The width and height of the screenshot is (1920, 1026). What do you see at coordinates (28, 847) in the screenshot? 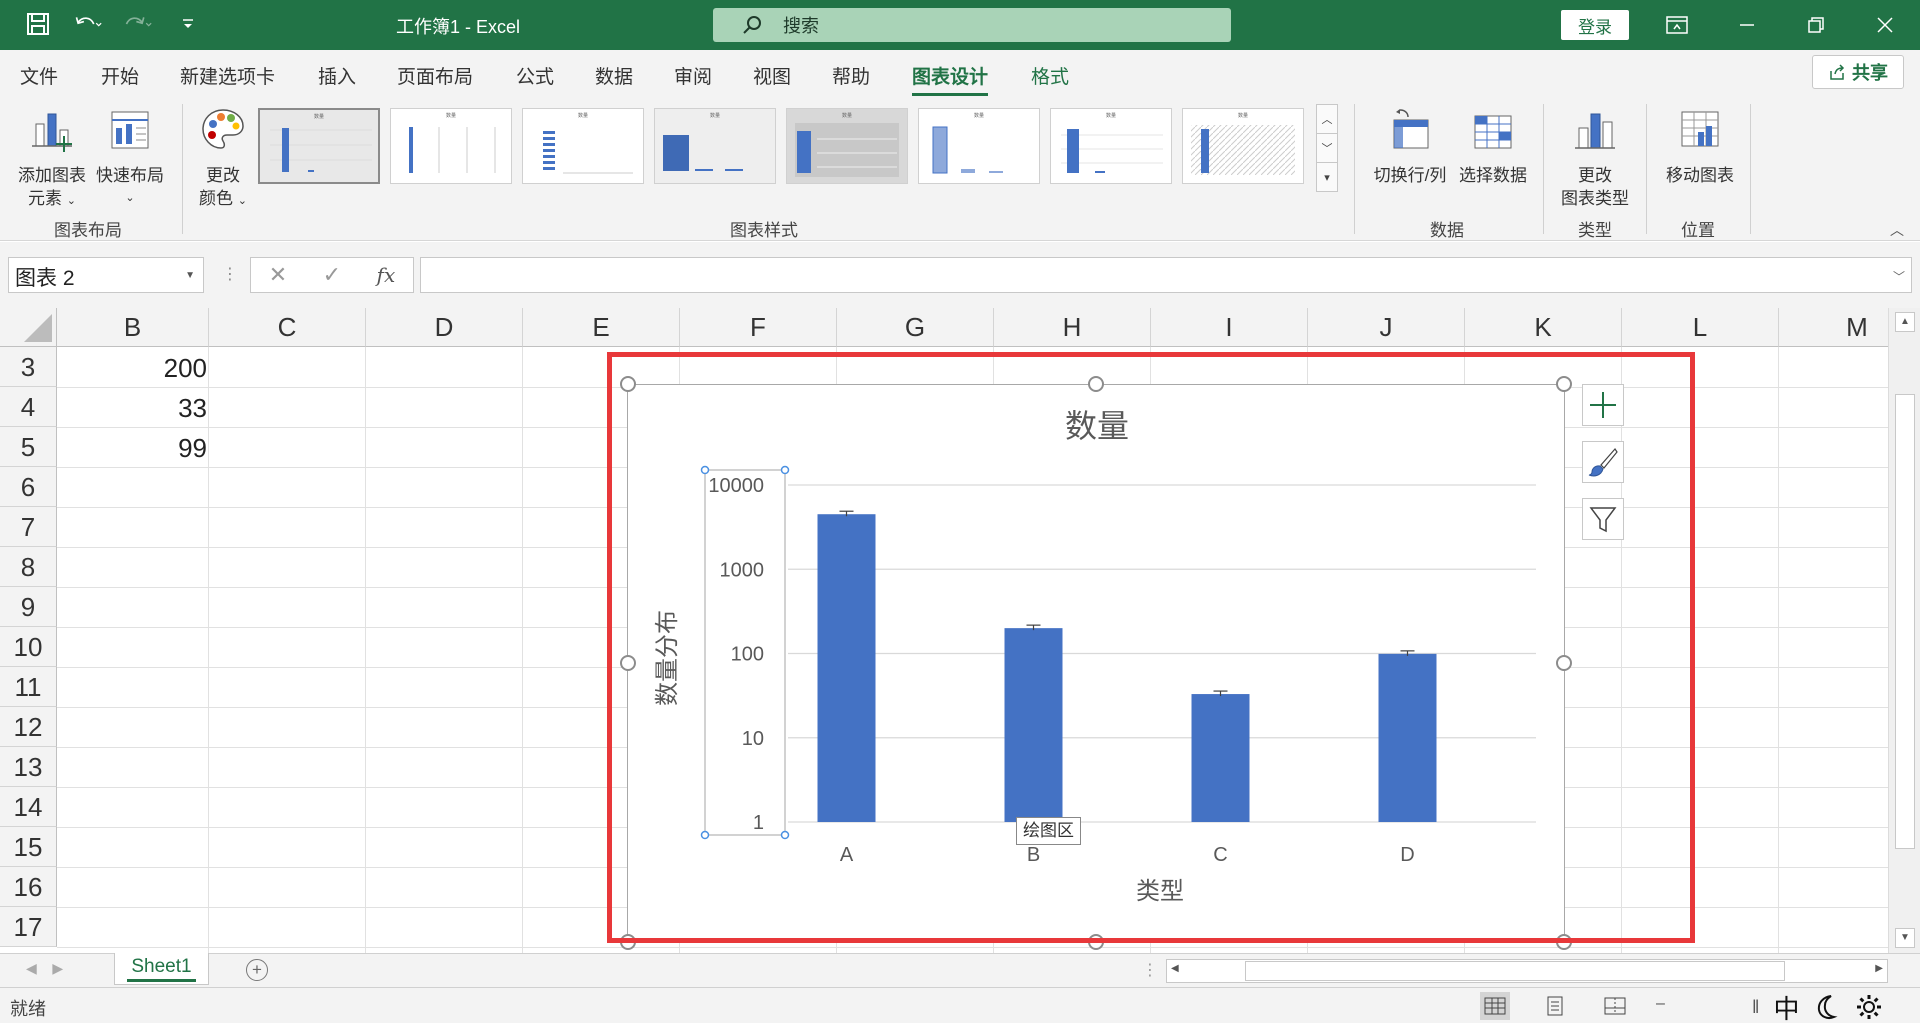
I see `row-header-15: 15` at bounding box center [28, 847].